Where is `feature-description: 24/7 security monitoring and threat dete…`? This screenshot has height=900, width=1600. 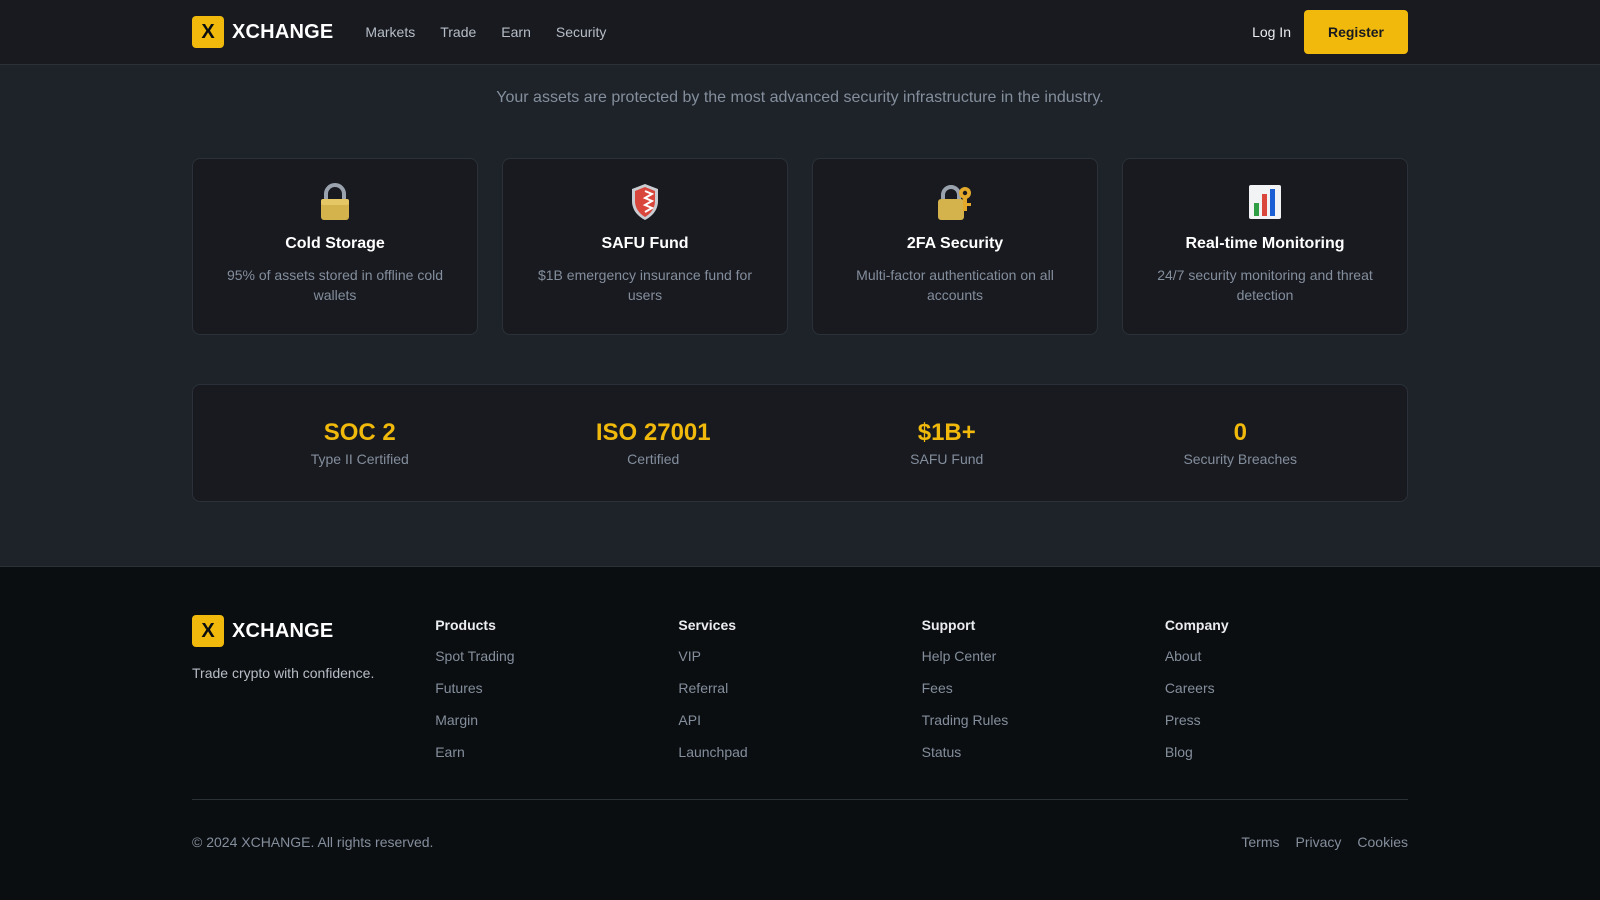 feature-description: 24/7 security monitoring and threat dete… is located at coordinates (1265, 285).